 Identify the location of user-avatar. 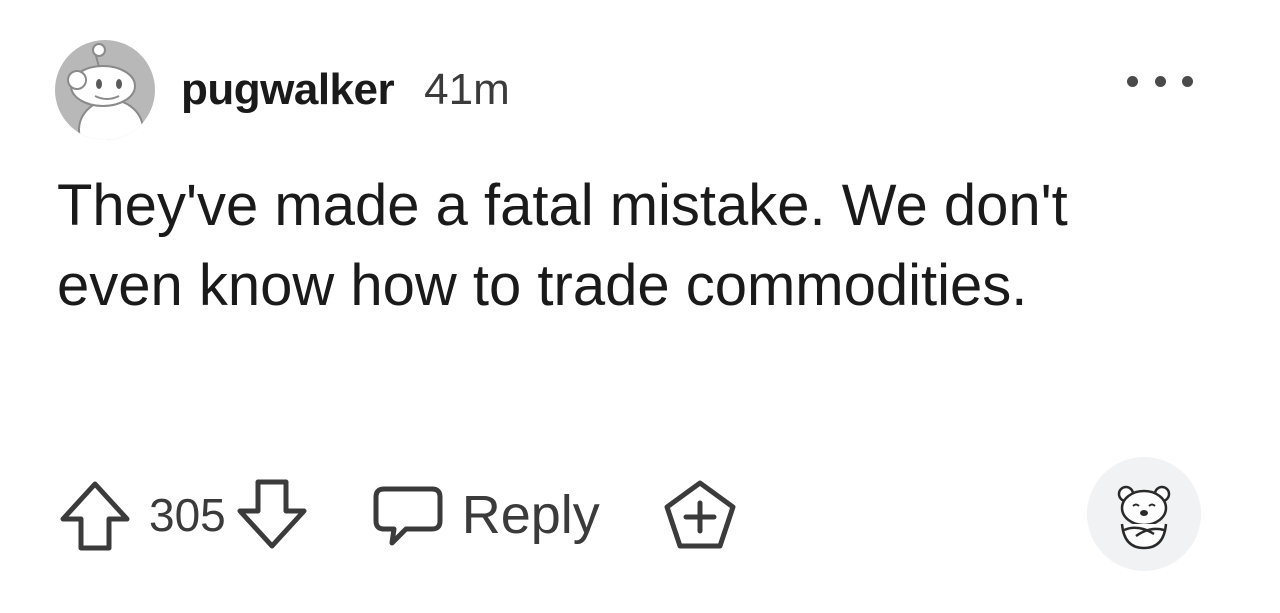
(105, 90).